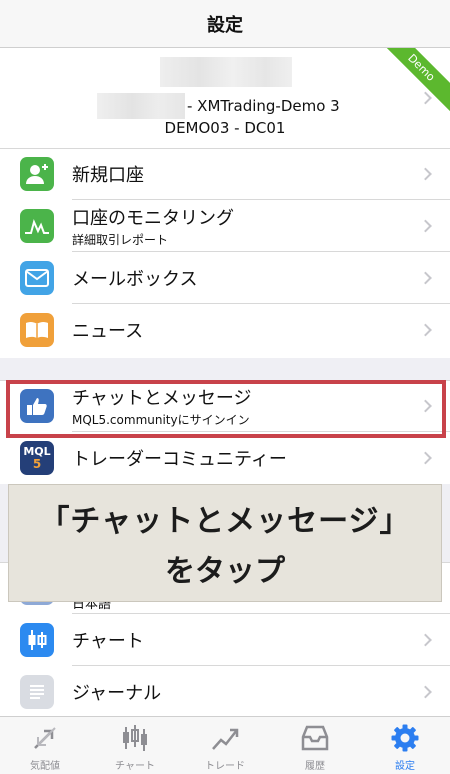 Image resolution: width=450 pixels, height=774 pixels. What do you see at coordinates (225, 692) in the screenshot?
I see `row-journal: ジャーナル` at bounding box center [225, 692].